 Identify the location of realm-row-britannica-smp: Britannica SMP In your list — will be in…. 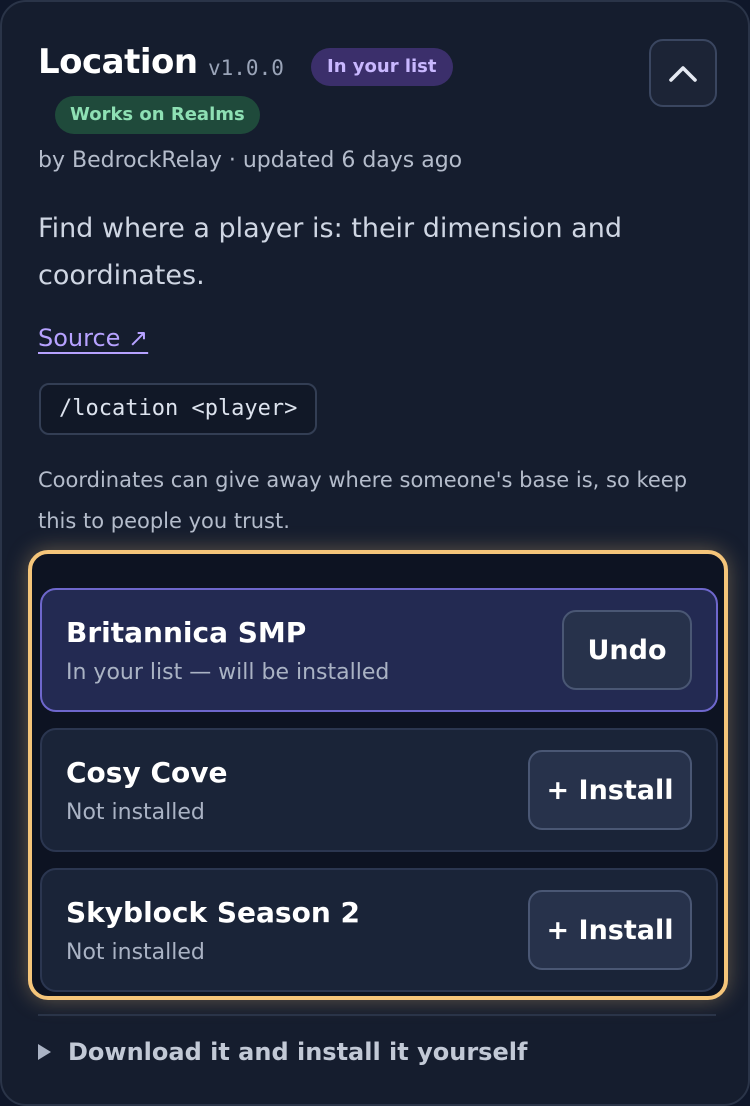
(379, 650).